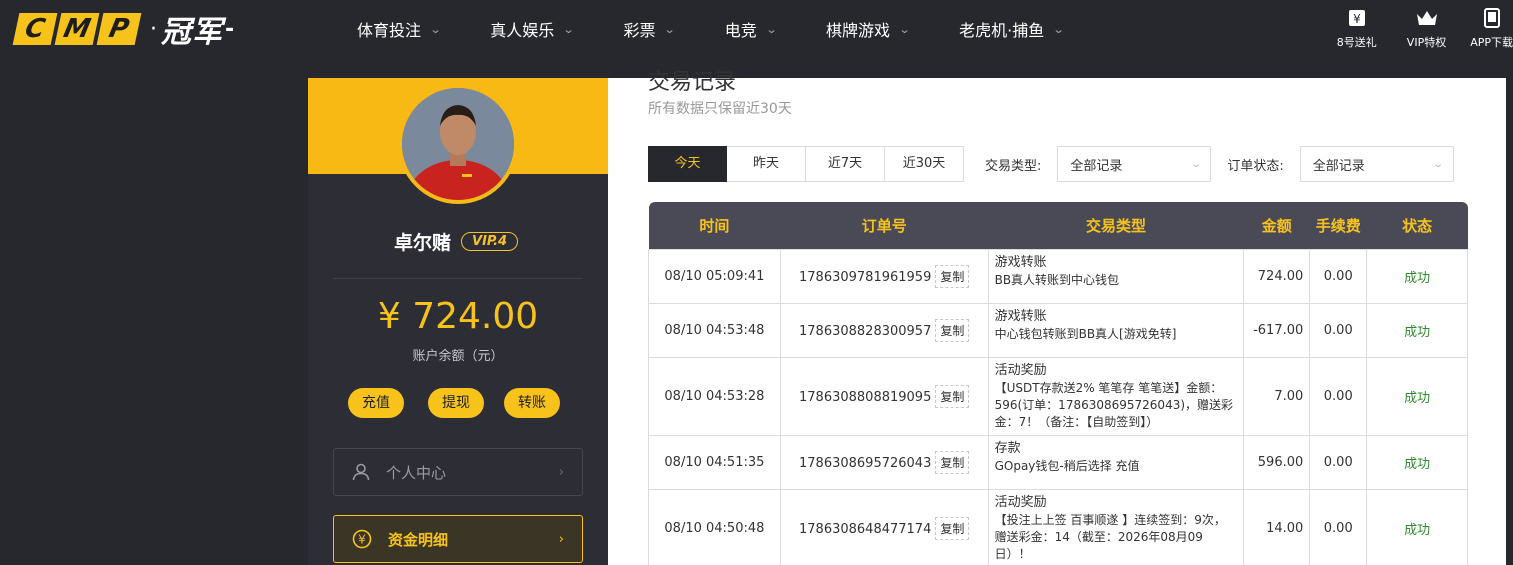 The height and width of the screenshot is (565, 1513). Describe the element at coordinates (458, 539) in the screenshot. I see `menu-fund-details: ¥ 资金明细 ›` at that location.